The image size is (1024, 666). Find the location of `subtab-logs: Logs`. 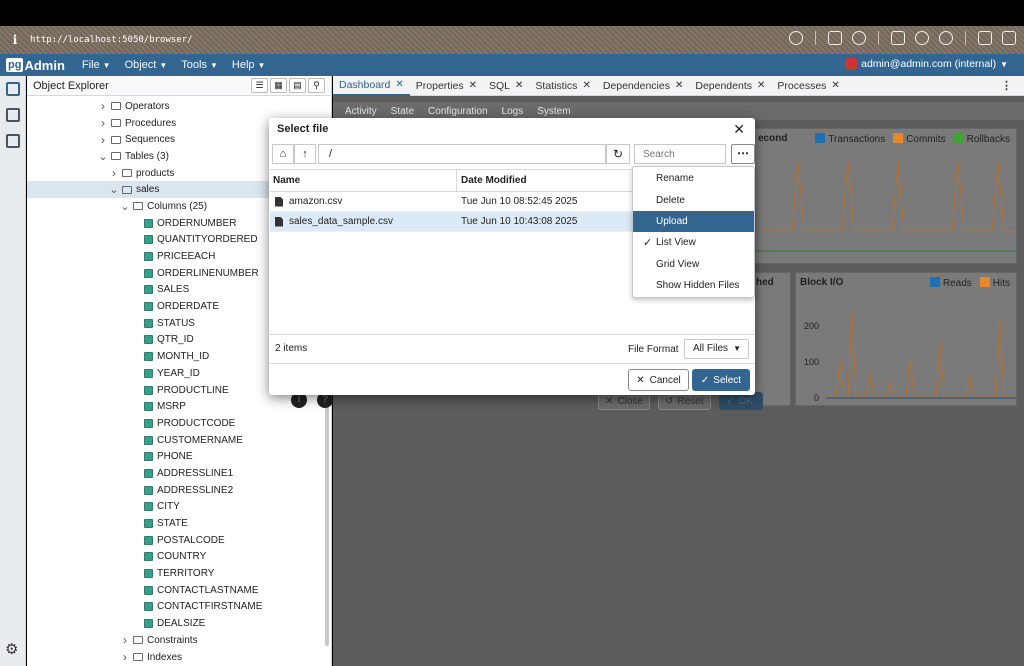

subtab-logs: Logs is located at coordinates (513, 111).